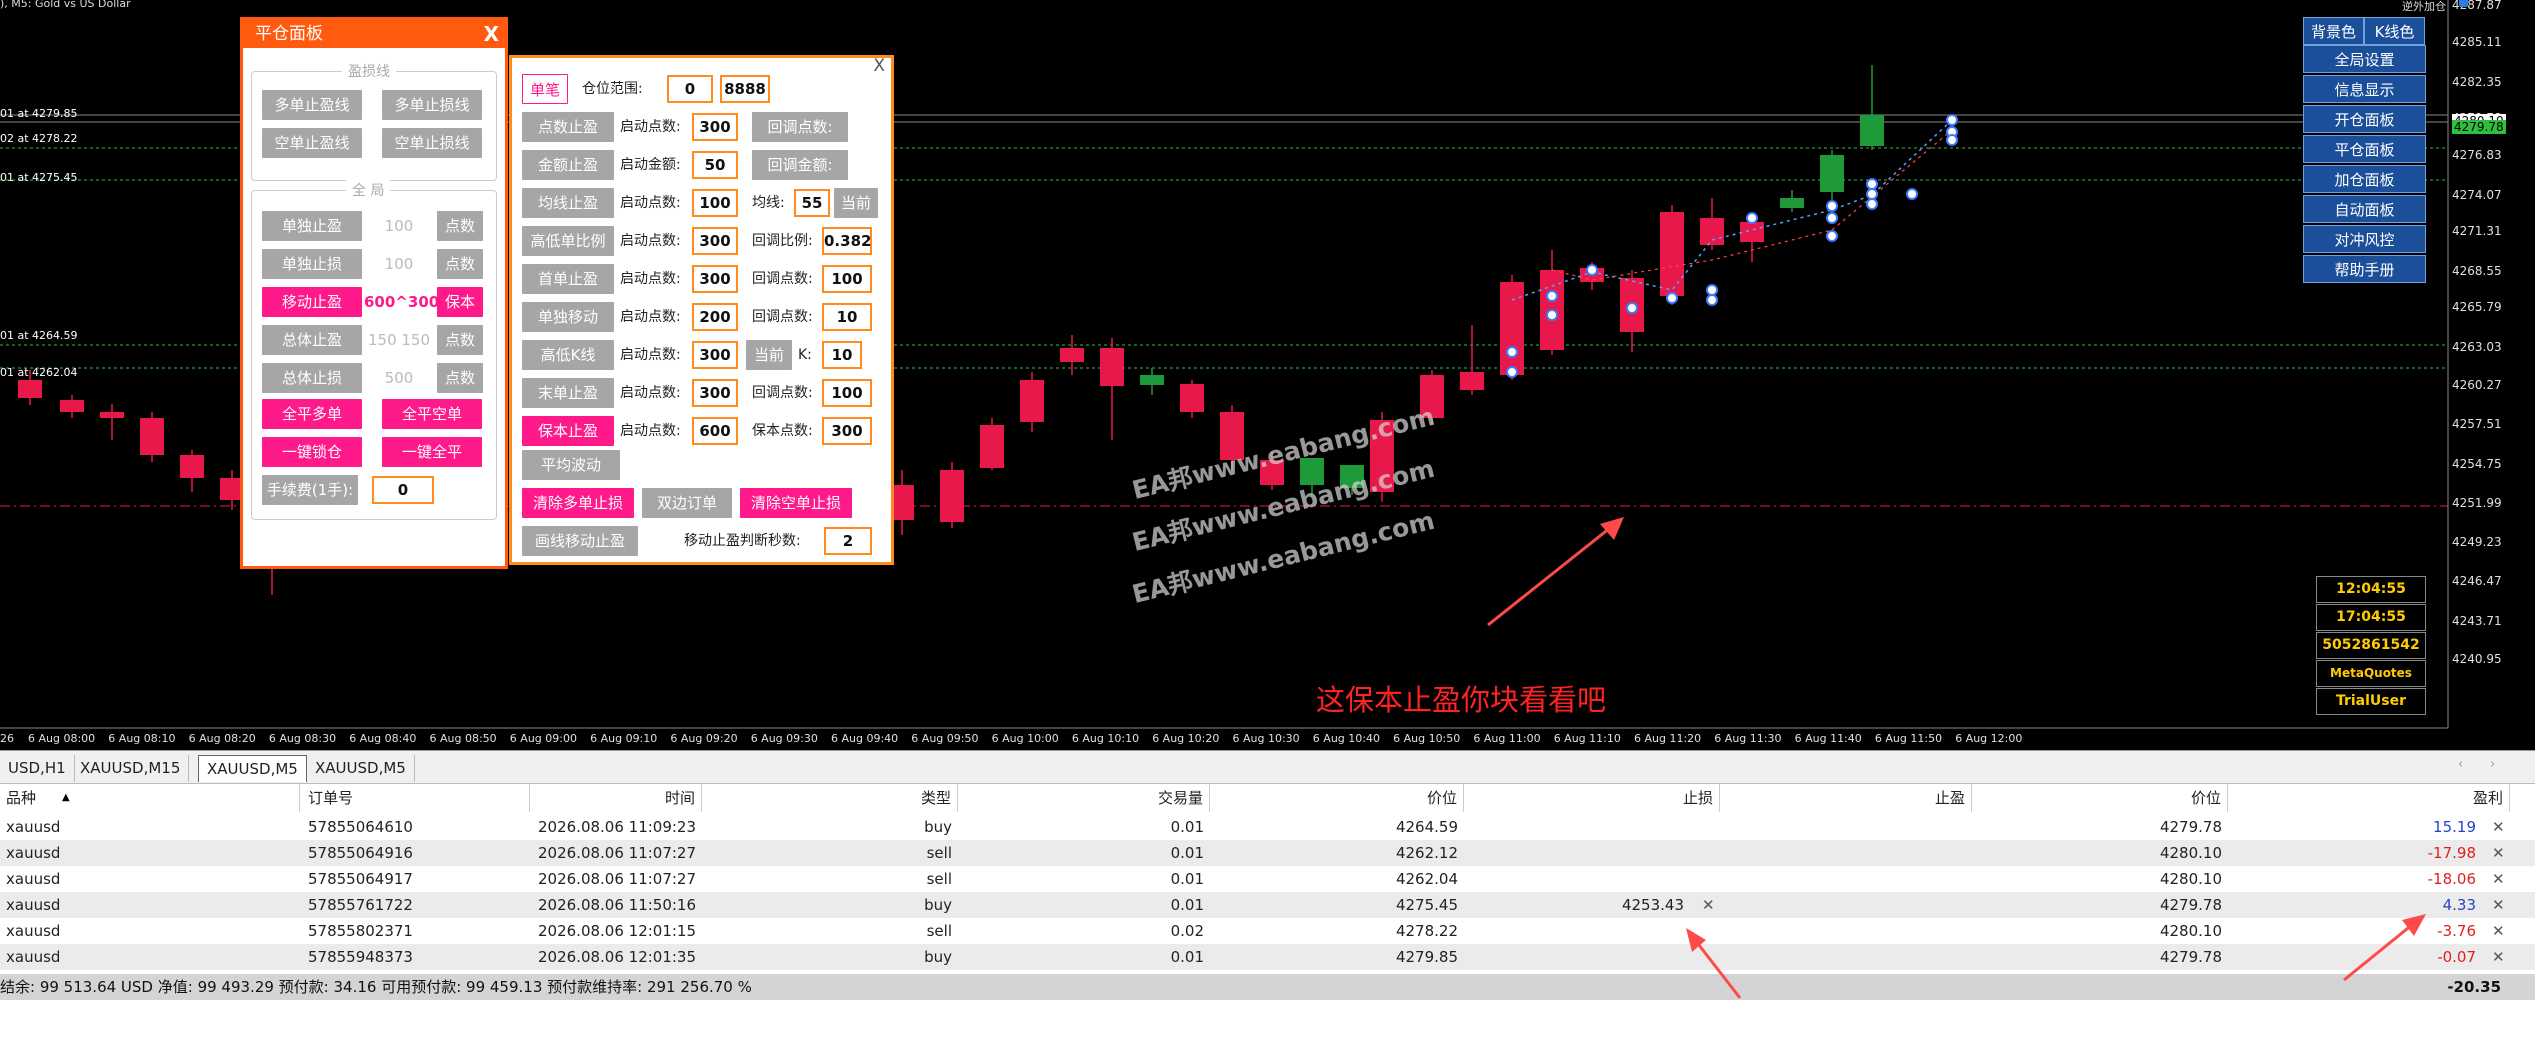  Describe the element at coordinates (312, 226) in the screenshot. I see `panel1-action-button: 单独止盈` at that location.